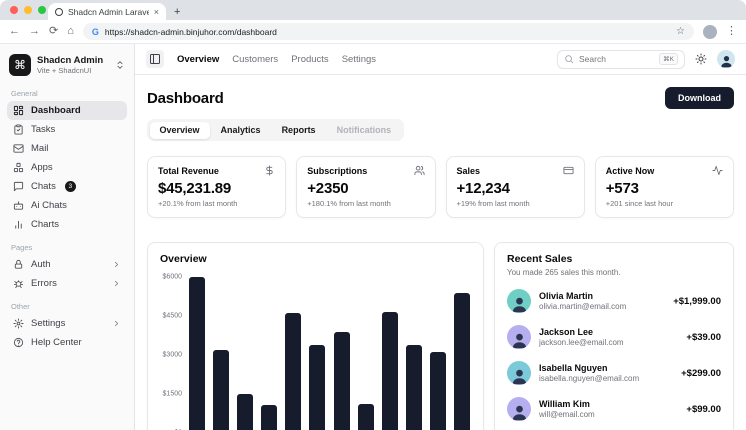 The image size is (746, 430). I want to click on chats-count-badge: 3, so click(70, 186).